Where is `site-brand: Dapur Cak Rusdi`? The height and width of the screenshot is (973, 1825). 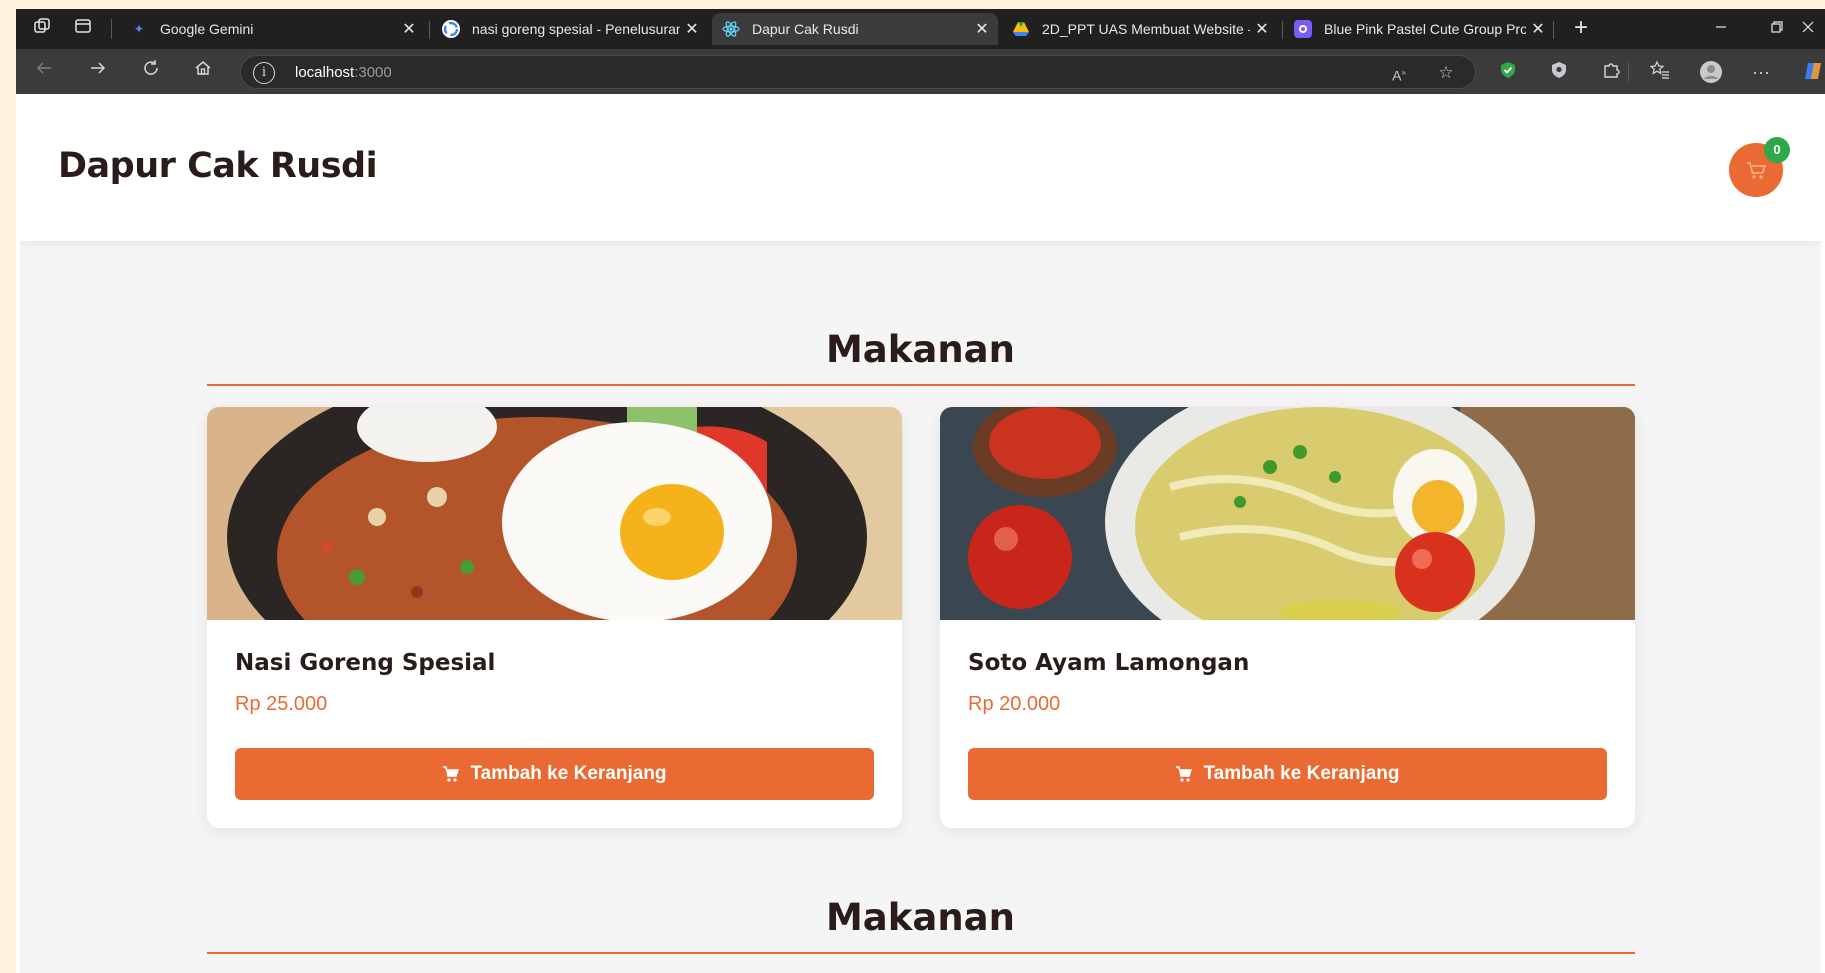 site-brand: Dapur Cak Rusdi is located at coordinates (218, 166).